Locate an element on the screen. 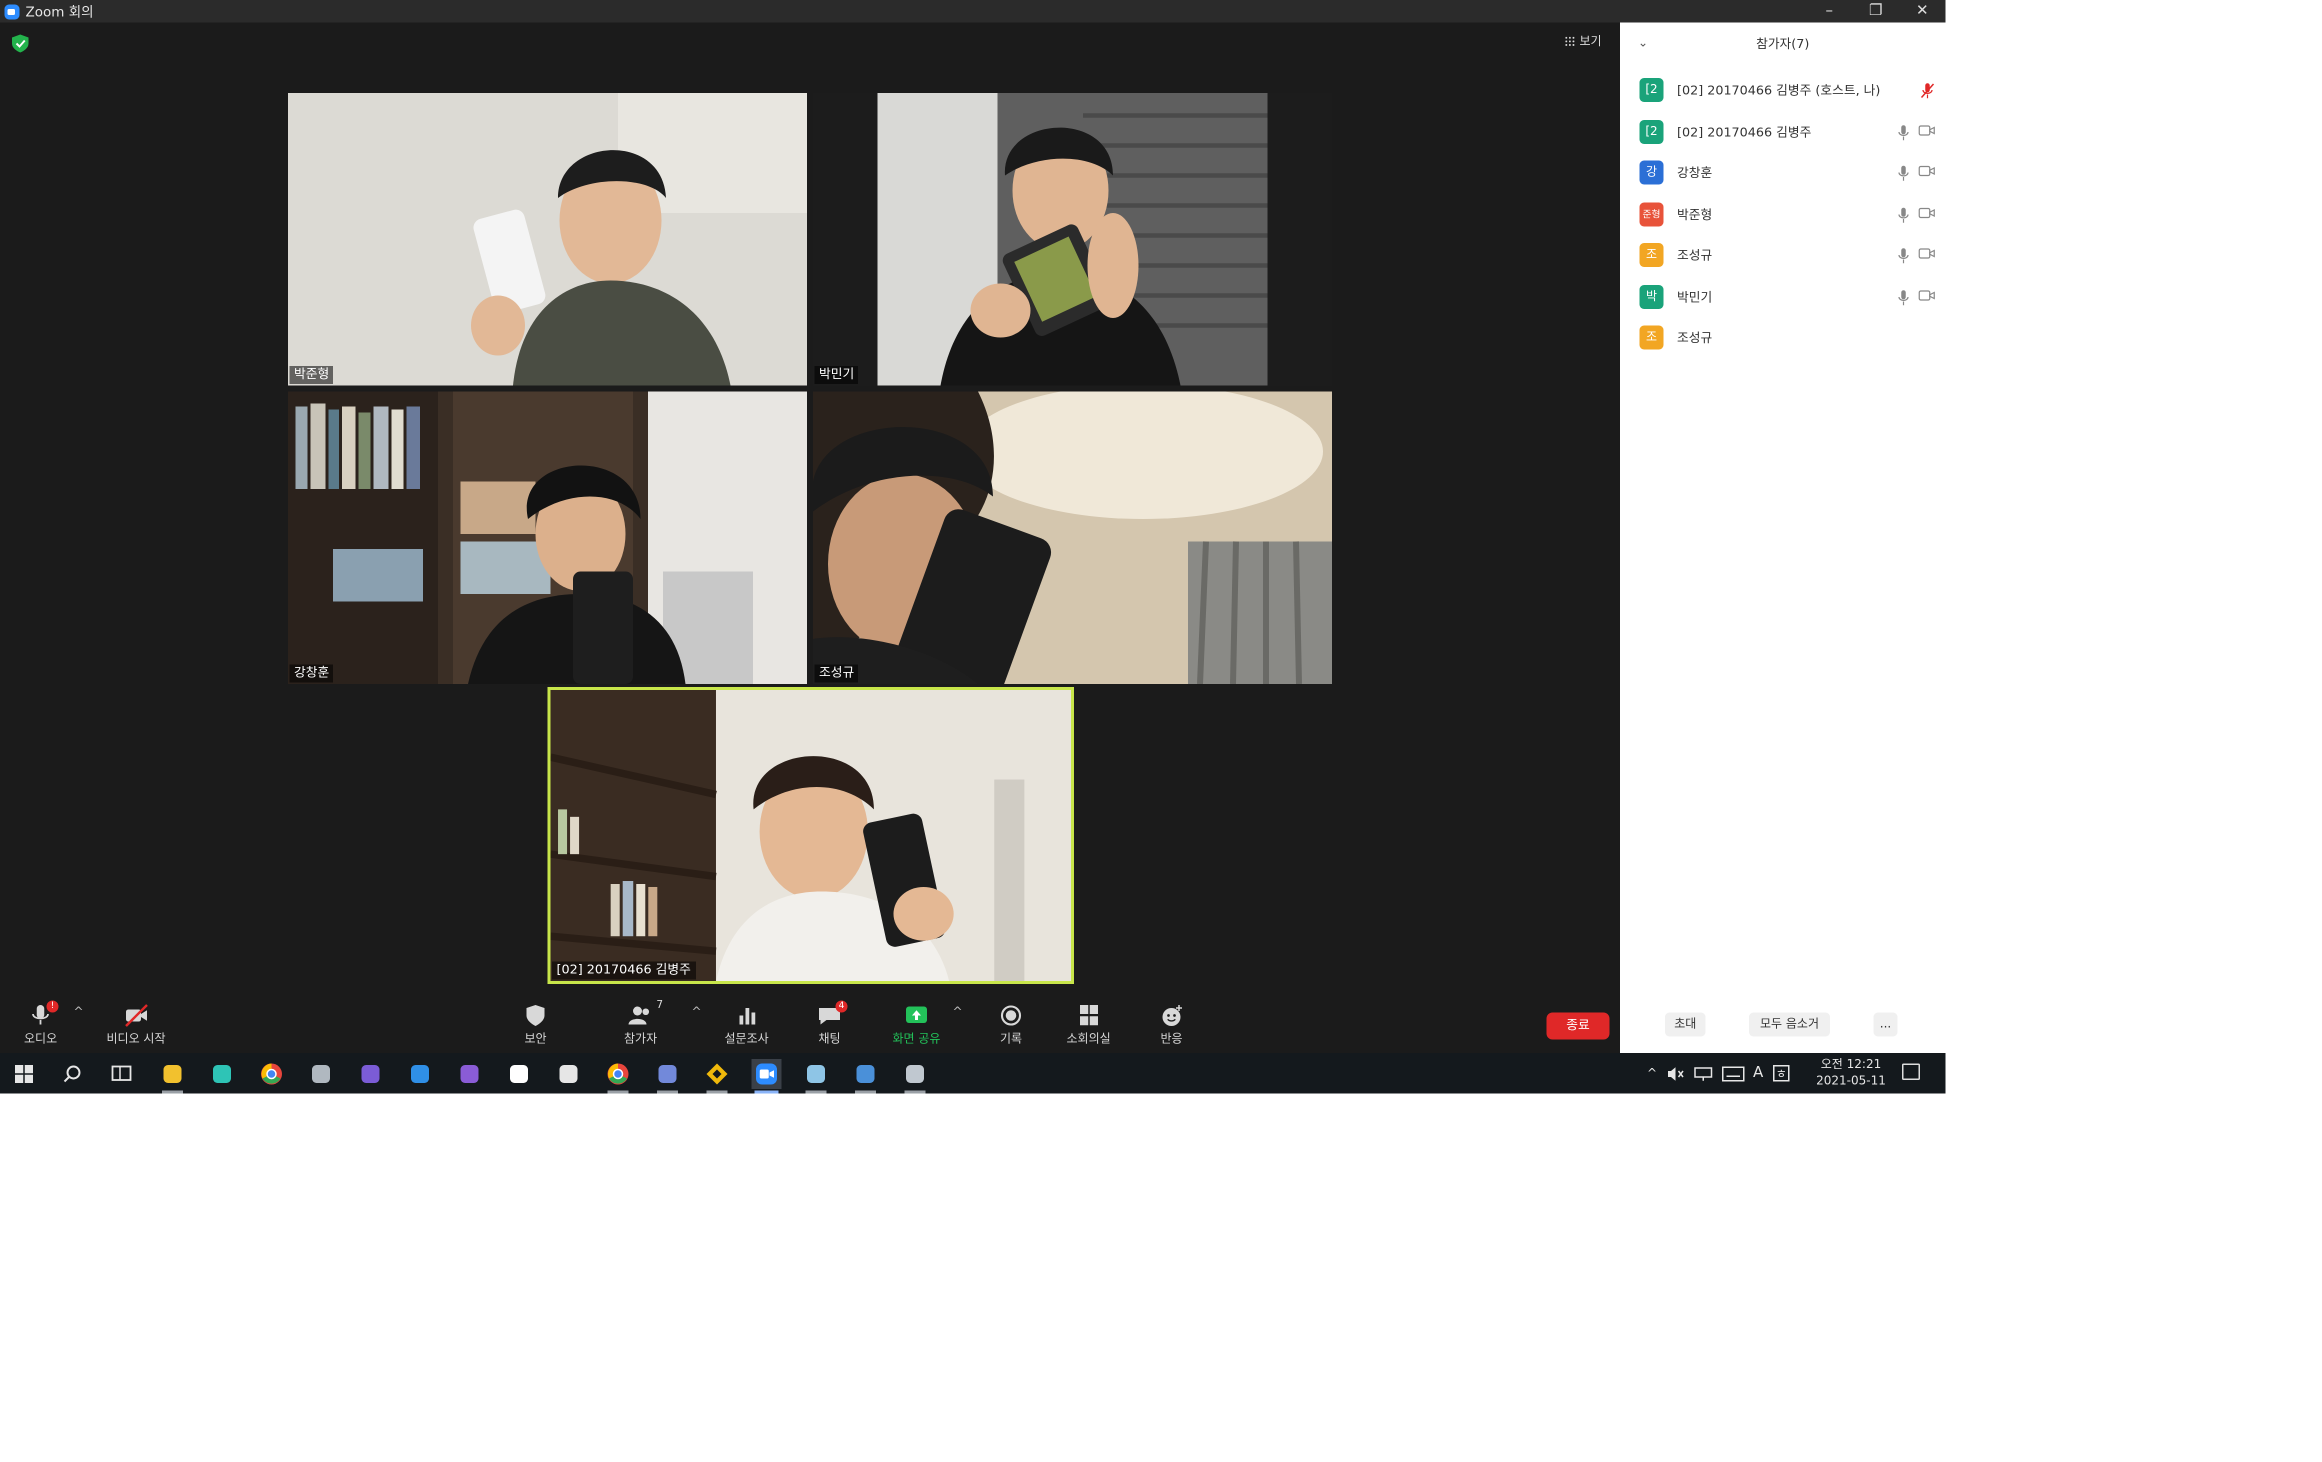 This screenshot has width=2322, height=1462. share-options-caret: ^ is located at coordinates (958, 1012).